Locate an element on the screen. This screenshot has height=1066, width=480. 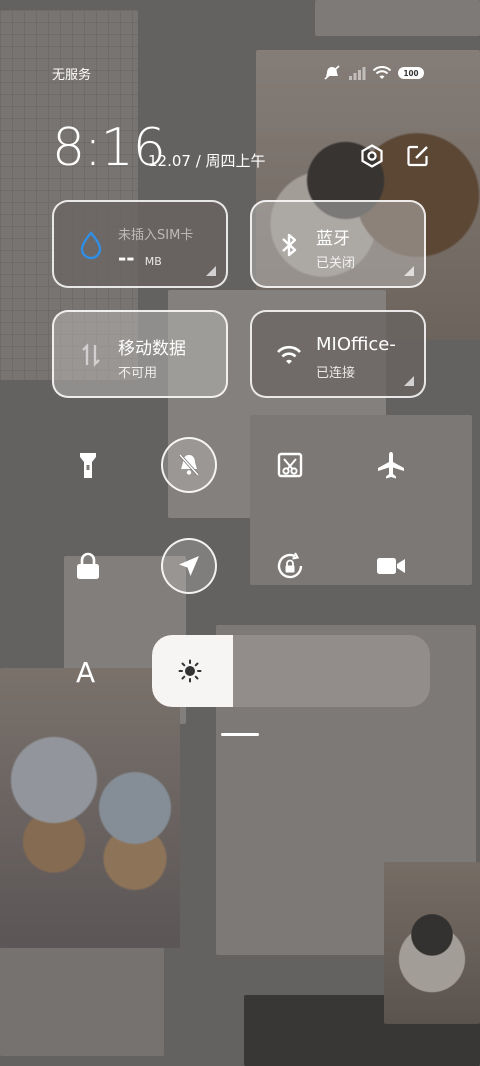
status-bar: 无服务 100 is located at coordinates (238, 73).